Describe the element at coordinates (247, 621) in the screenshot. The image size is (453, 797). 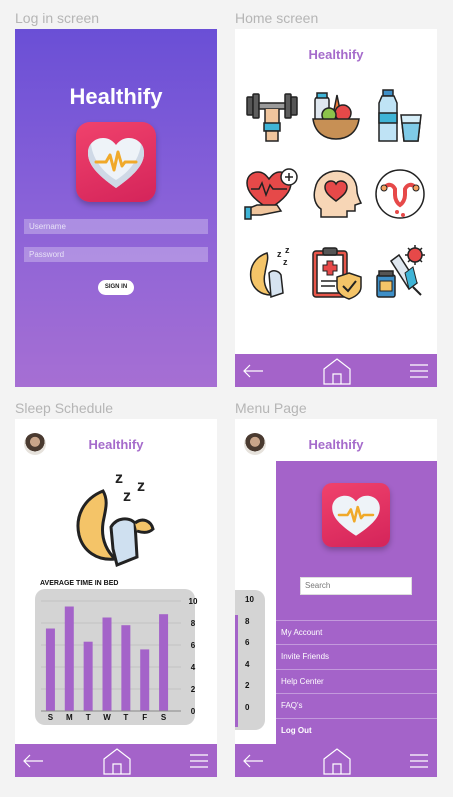
I see `background-y-tick-label: 8` at that location.